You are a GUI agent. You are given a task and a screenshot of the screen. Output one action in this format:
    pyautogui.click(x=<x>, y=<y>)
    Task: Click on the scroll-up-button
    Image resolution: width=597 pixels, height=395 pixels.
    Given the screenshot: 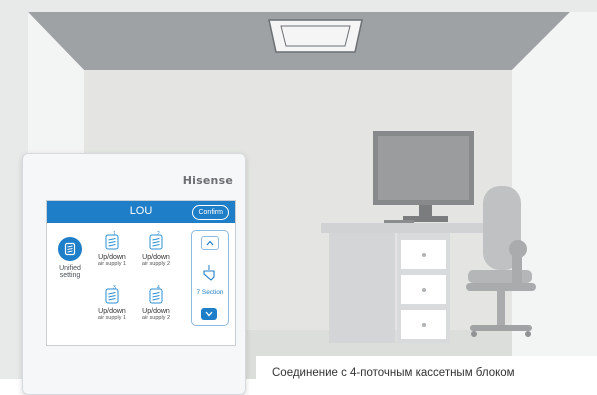 What is the action you would take?
    pyautogui.click(x=210, y=243)
    